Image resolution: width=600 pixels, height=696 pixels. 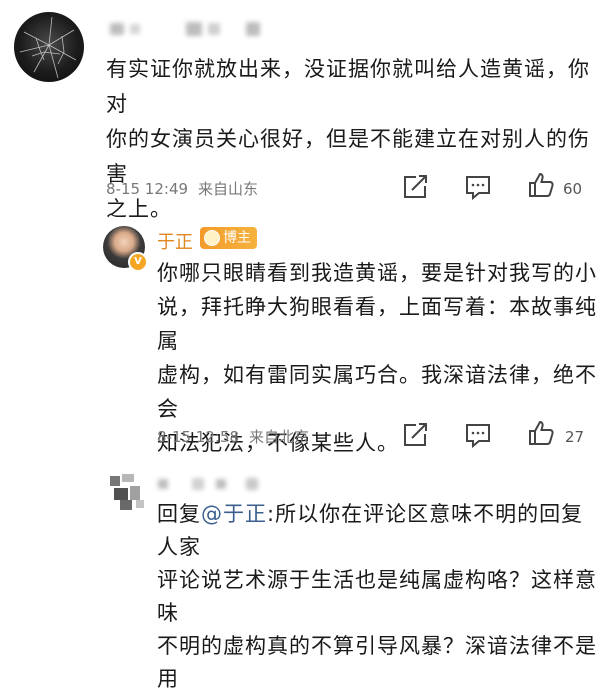 I want to click on like-count: 60, so click(x=573, y=189).